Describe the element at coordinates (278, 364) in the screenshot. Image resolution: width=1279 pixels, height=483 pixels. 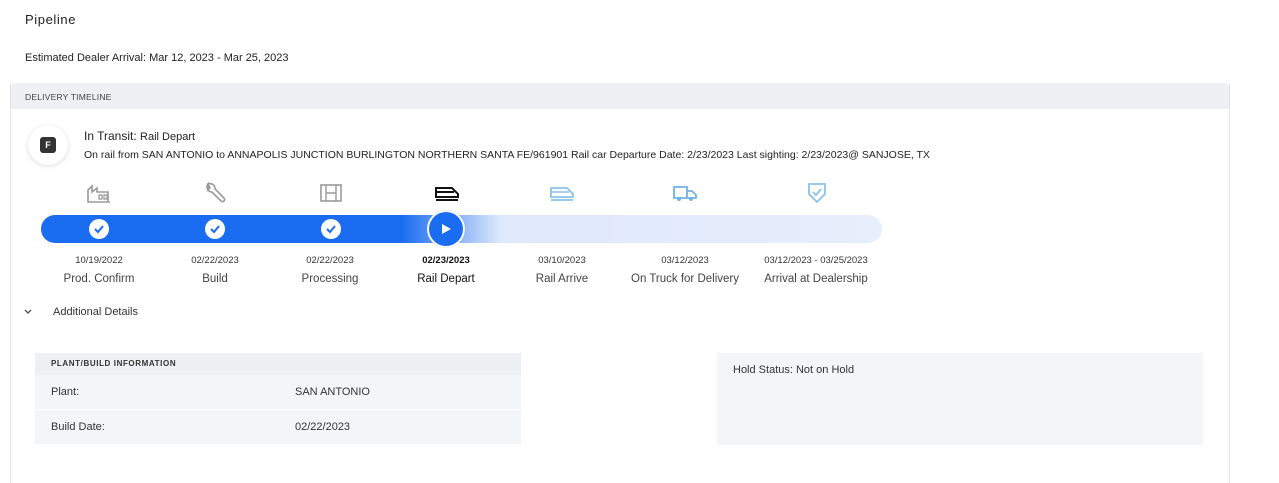
I see `plant-build-header: PLANT/BUILD INFORMATION` at that location.